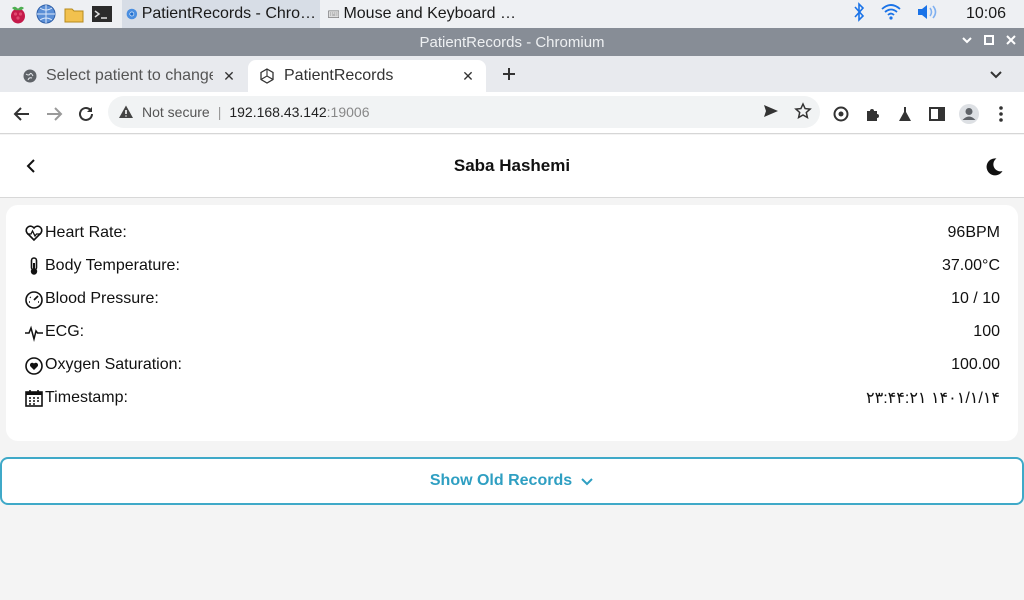  I want to click on globe-icon, so click(30, 76).